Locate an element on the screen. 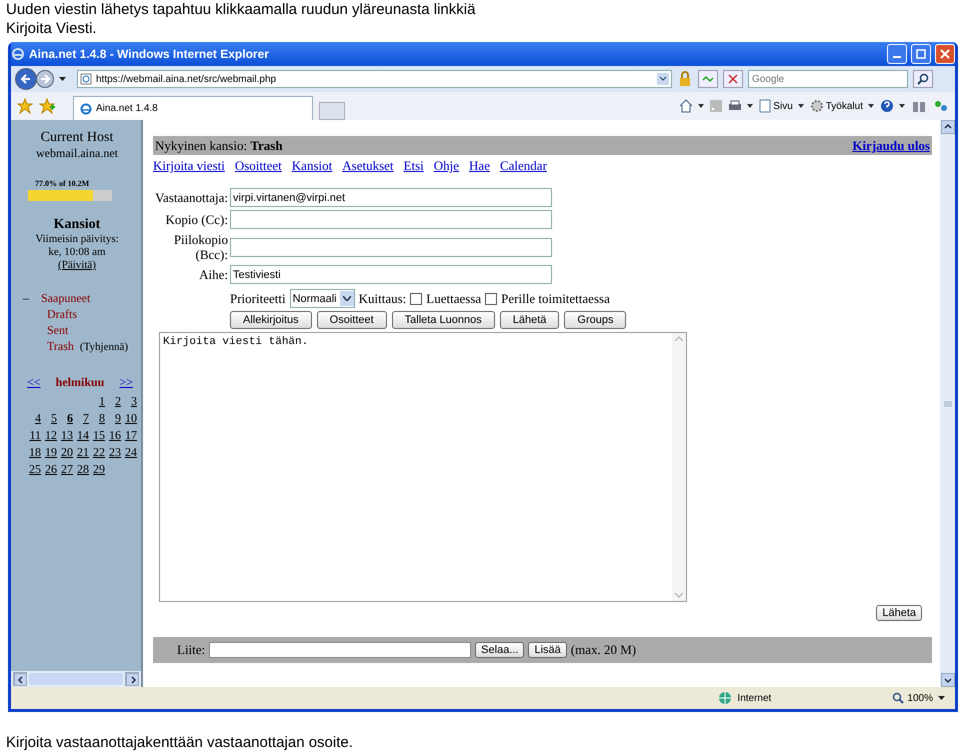 This screenshot has height=756, width=960. calendar-day: 17 is located at coordinates (129, 435).